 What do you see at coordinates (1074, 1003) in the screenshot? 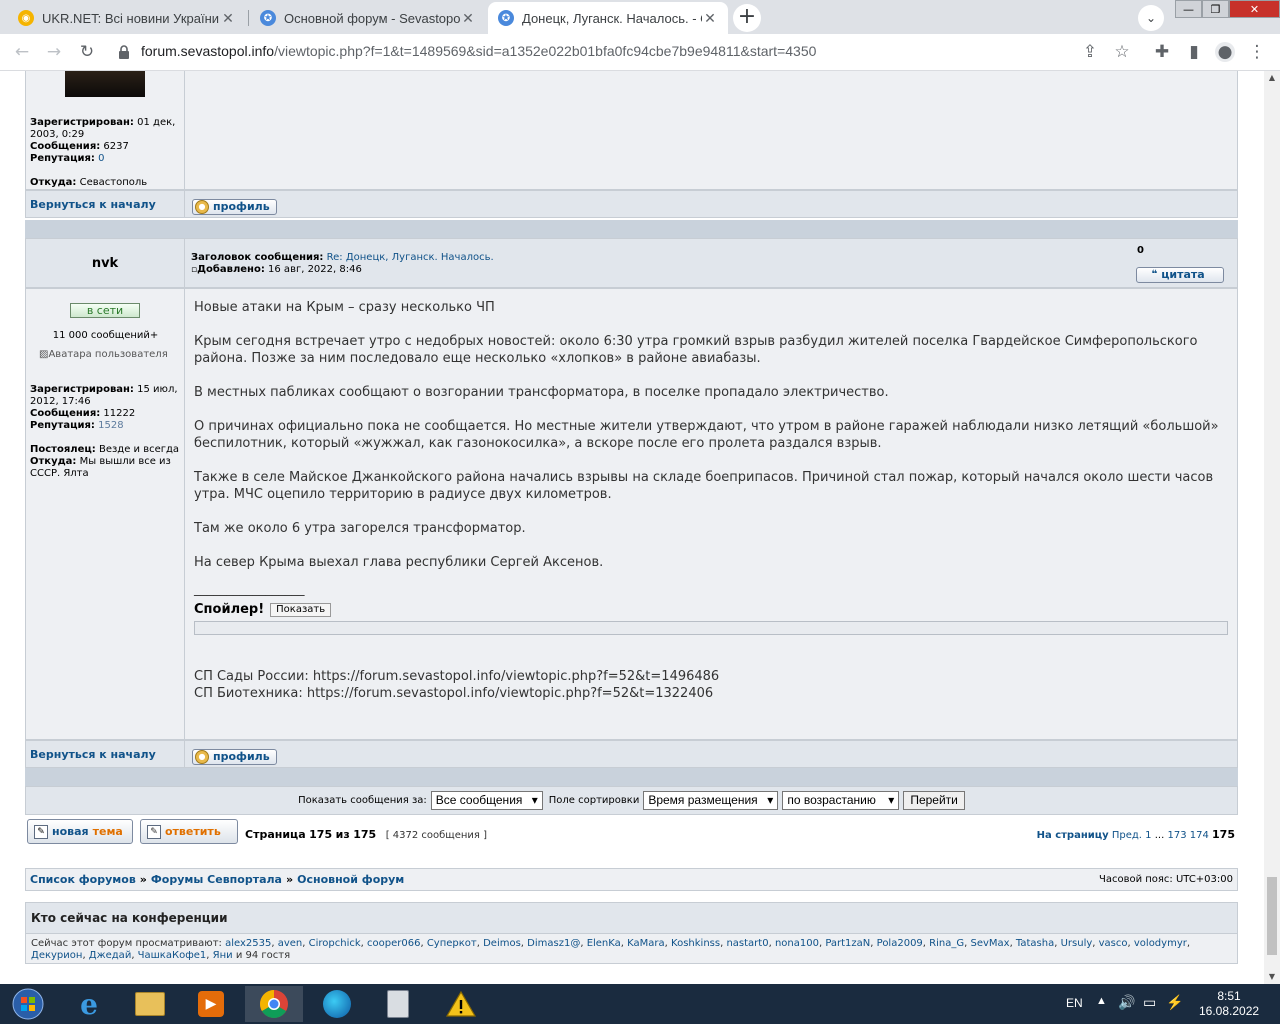
I see `input-language: EN` at bounding box center [1074, 1003].